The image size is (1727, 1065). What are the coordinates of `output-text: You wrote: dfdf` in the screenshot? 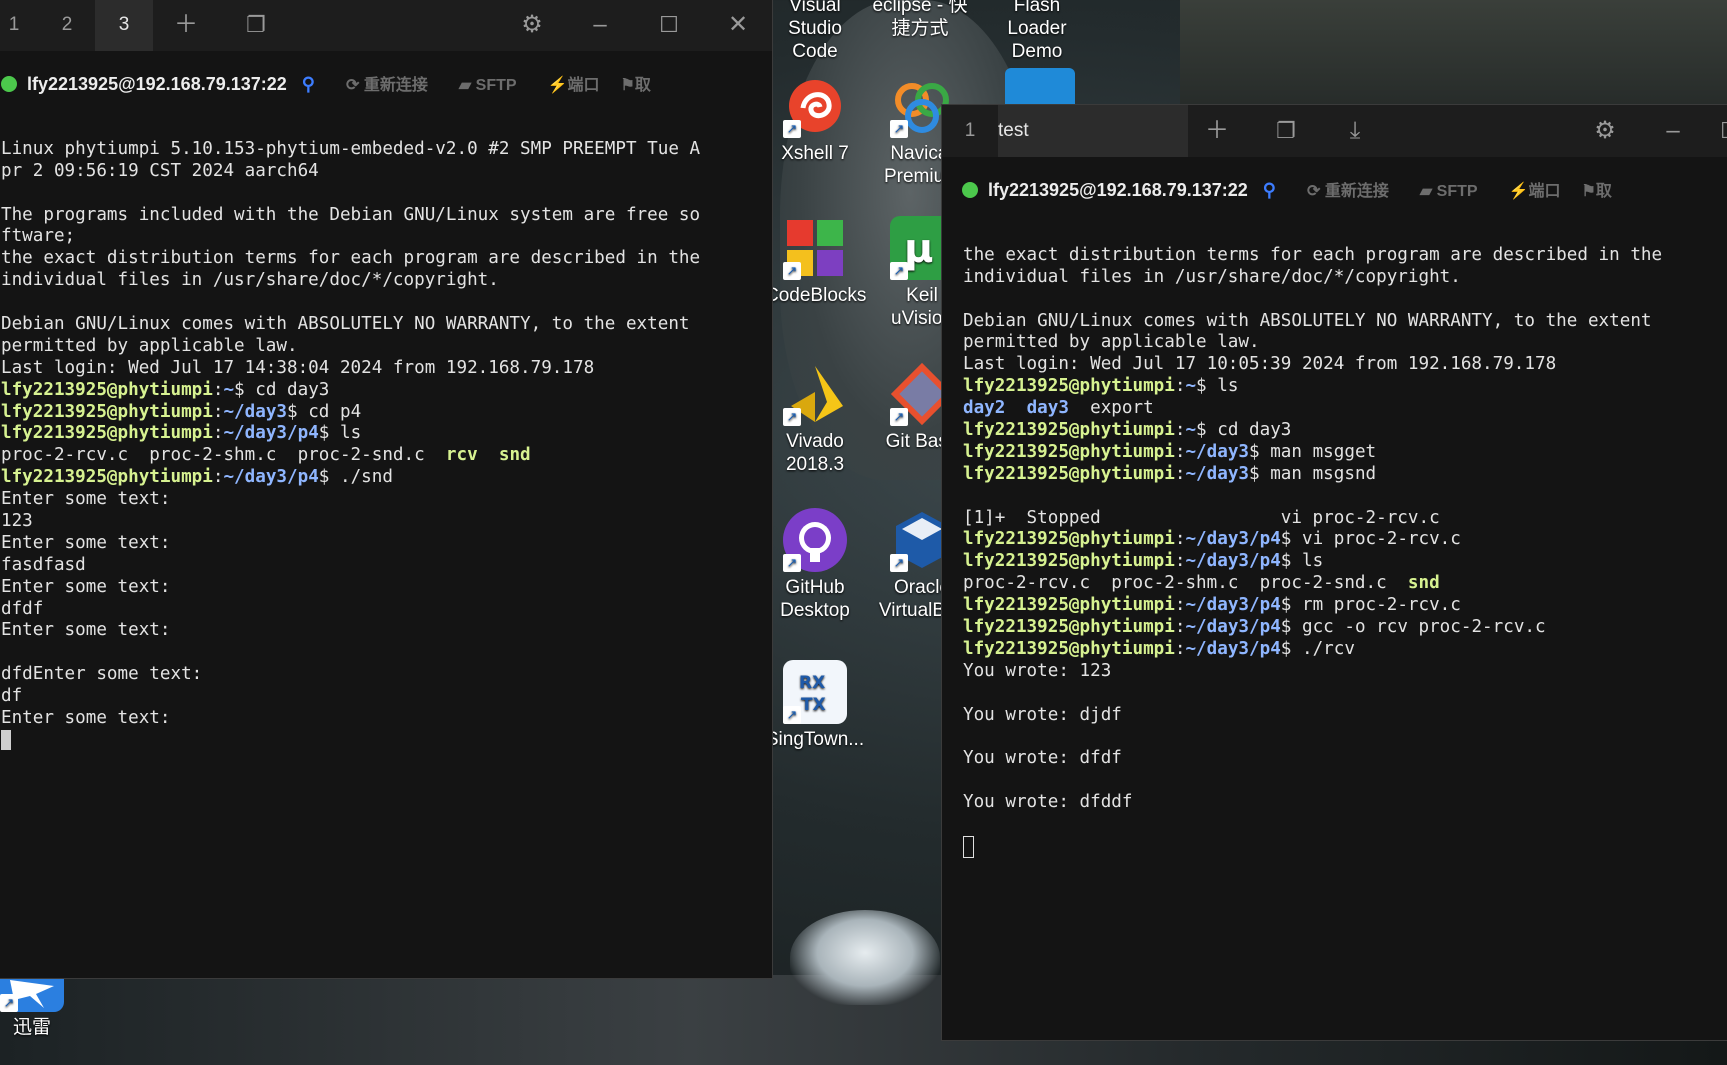 It's located at (1042, 758).